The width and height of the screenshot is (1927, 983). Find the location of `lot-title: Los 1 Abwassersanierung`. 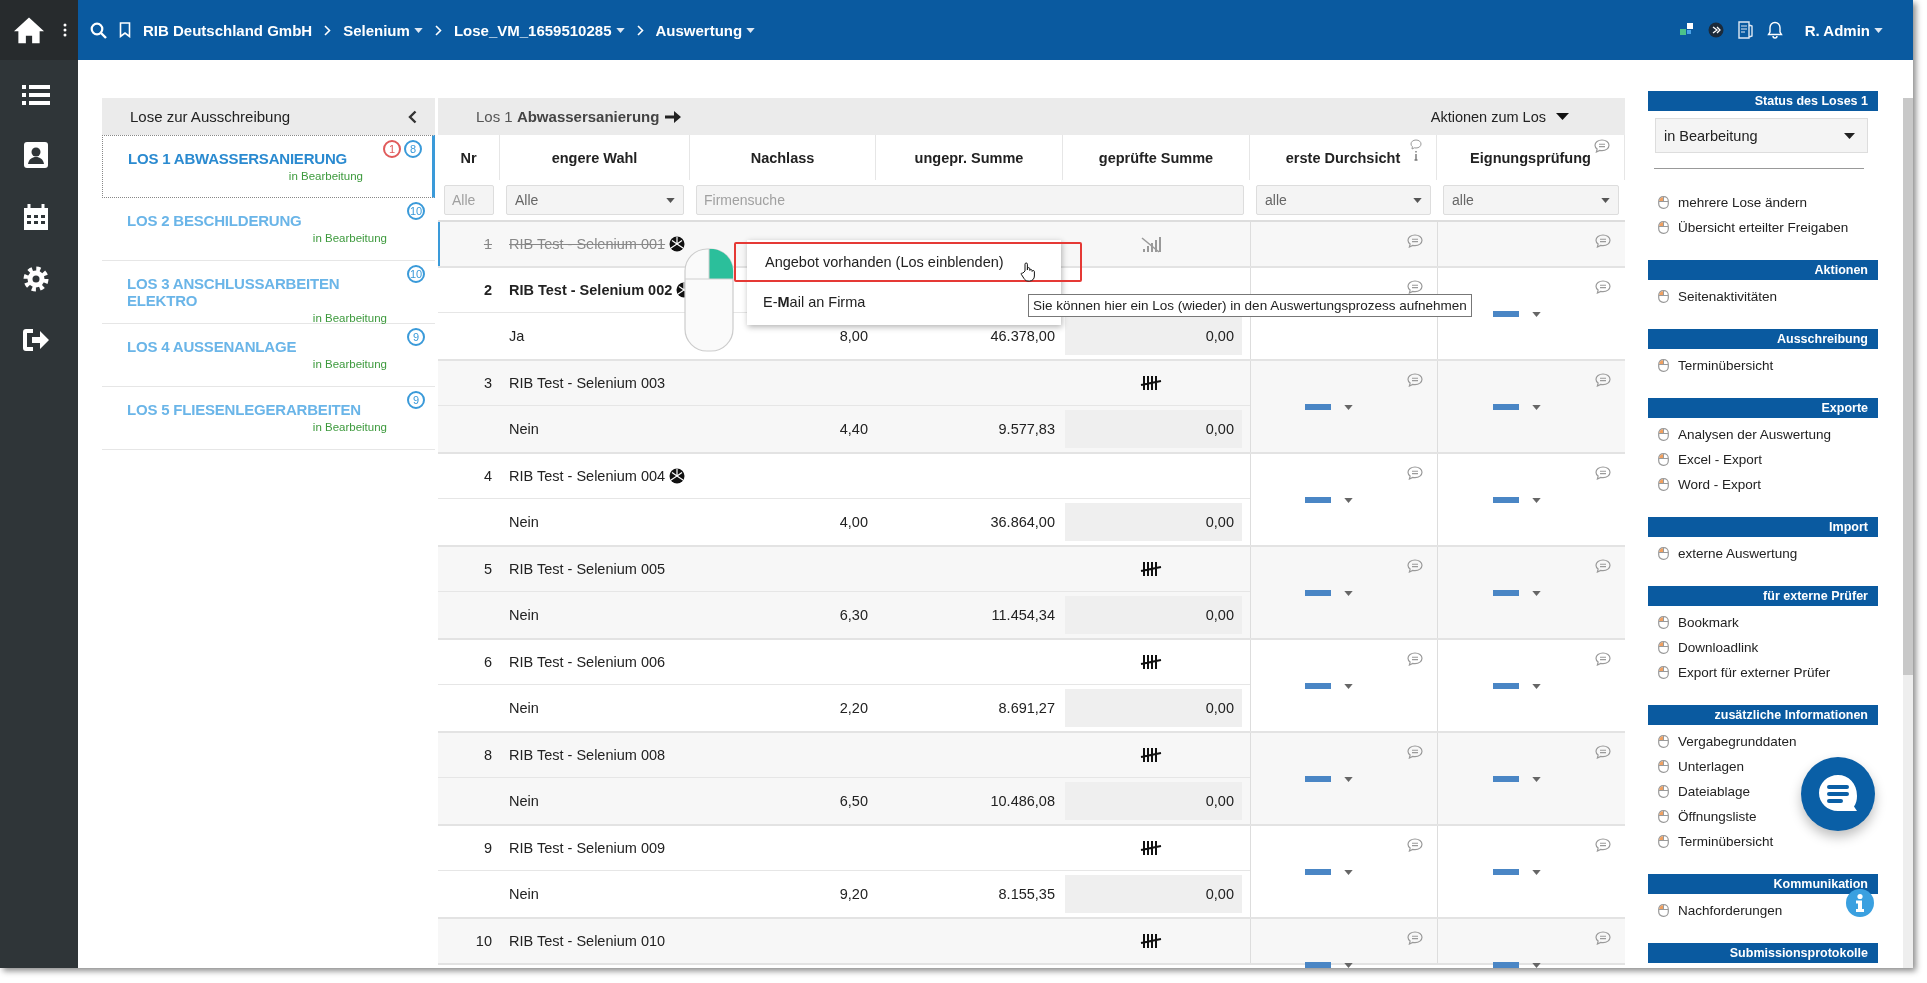

lot-title: Los 1 Abwassersanierung is located at coordinates (568, 116).